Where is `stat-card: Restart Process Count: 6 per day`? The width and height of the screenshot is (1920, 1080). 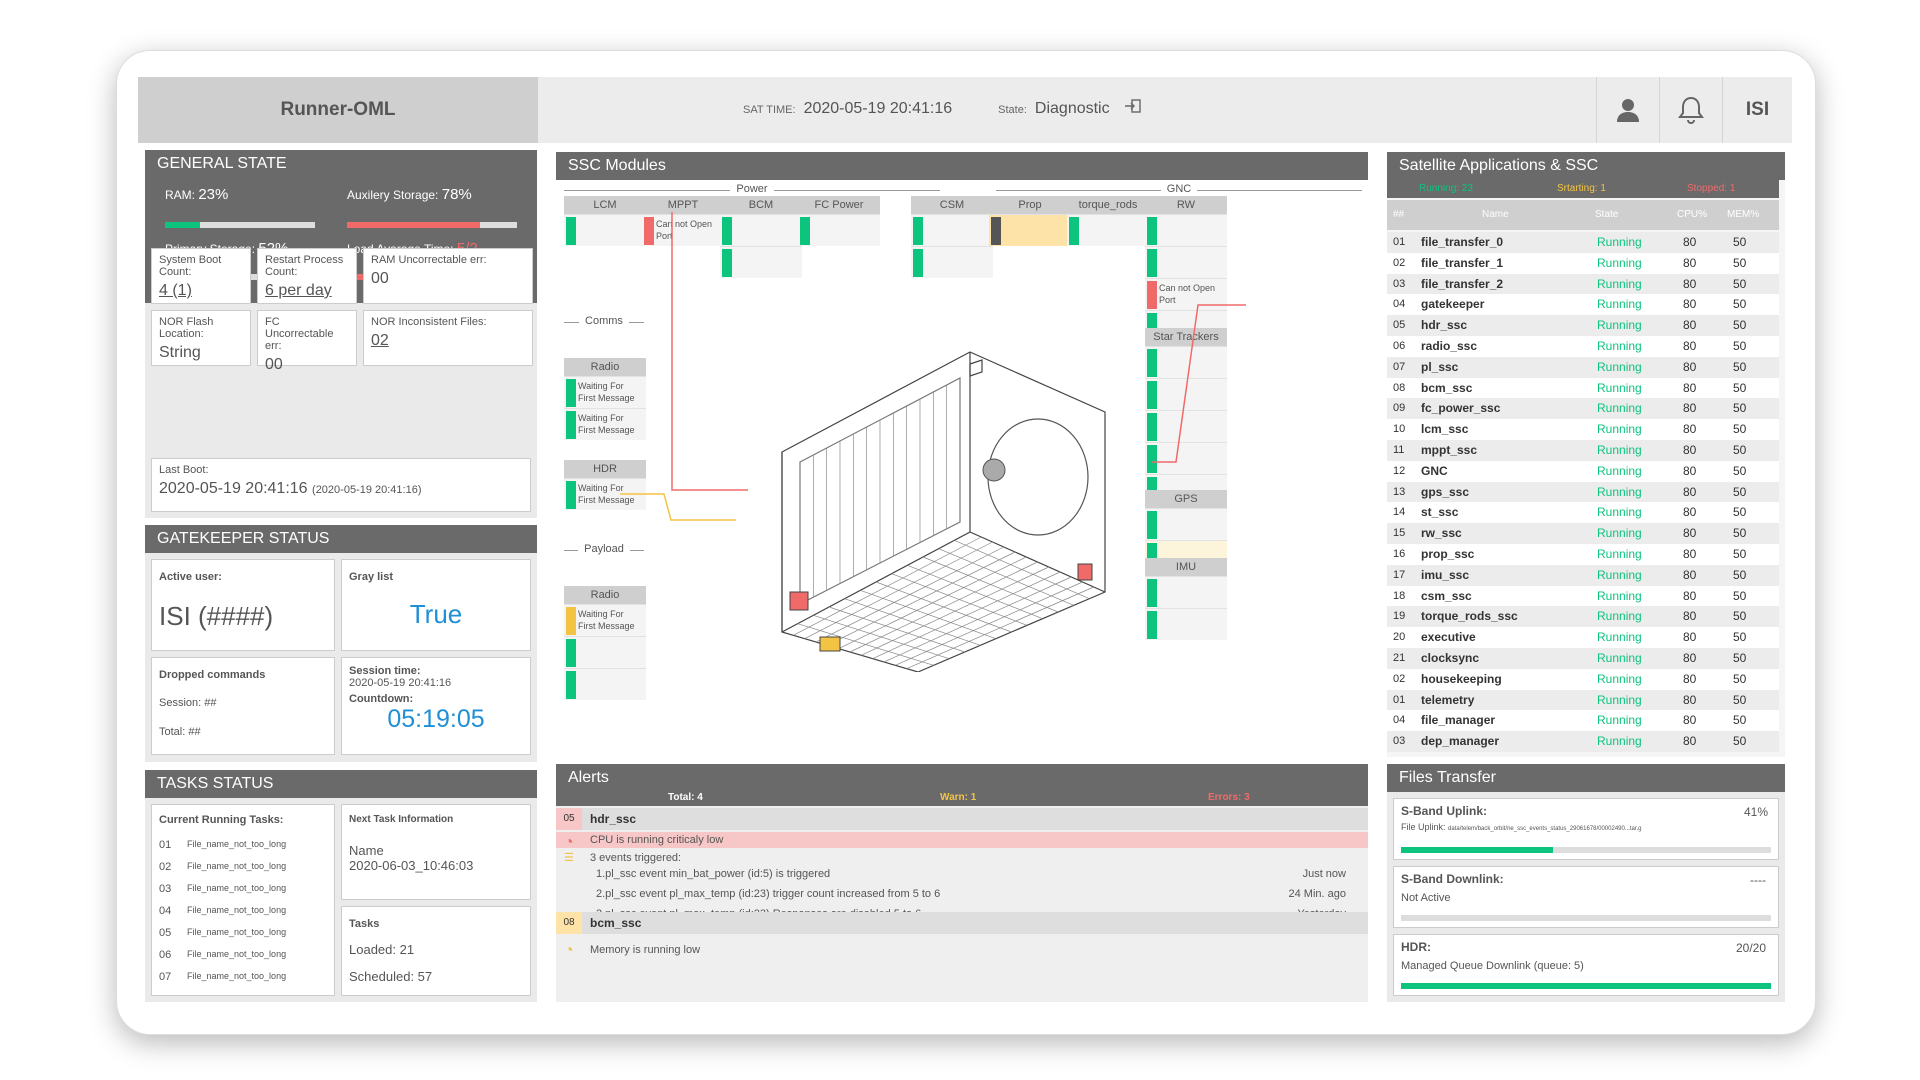 stat-card: Restart Process Count: 6 per day is located at coordinates (307, 276).